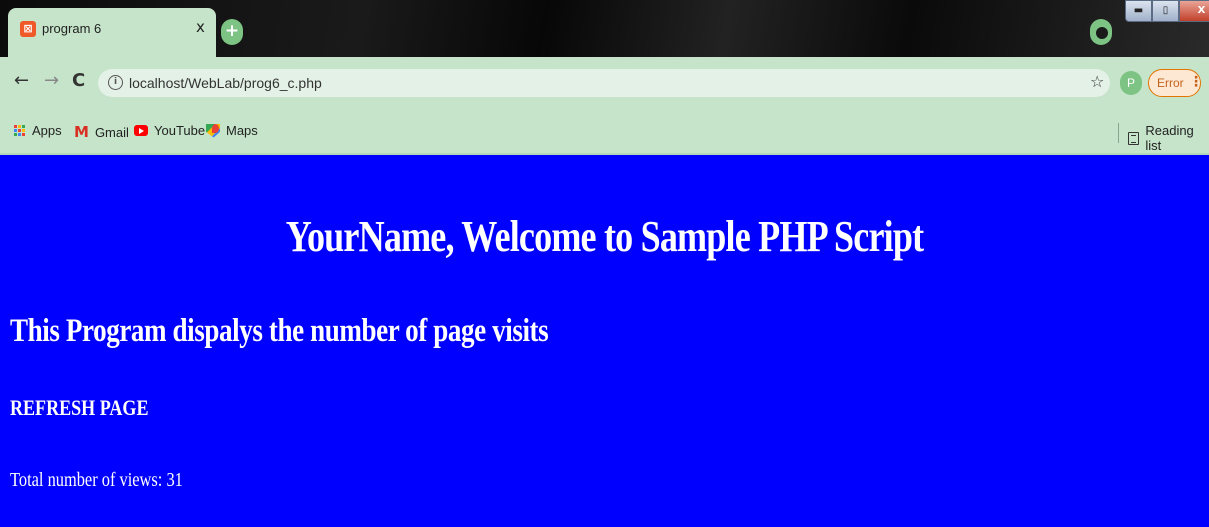 This screenshot has height=527, width=1209. What do you see at coordinates (225, 83) in the screenshot?
I see `url-text: localhost/WebLab/prog6_c.php` at bounding box center [225, 83].